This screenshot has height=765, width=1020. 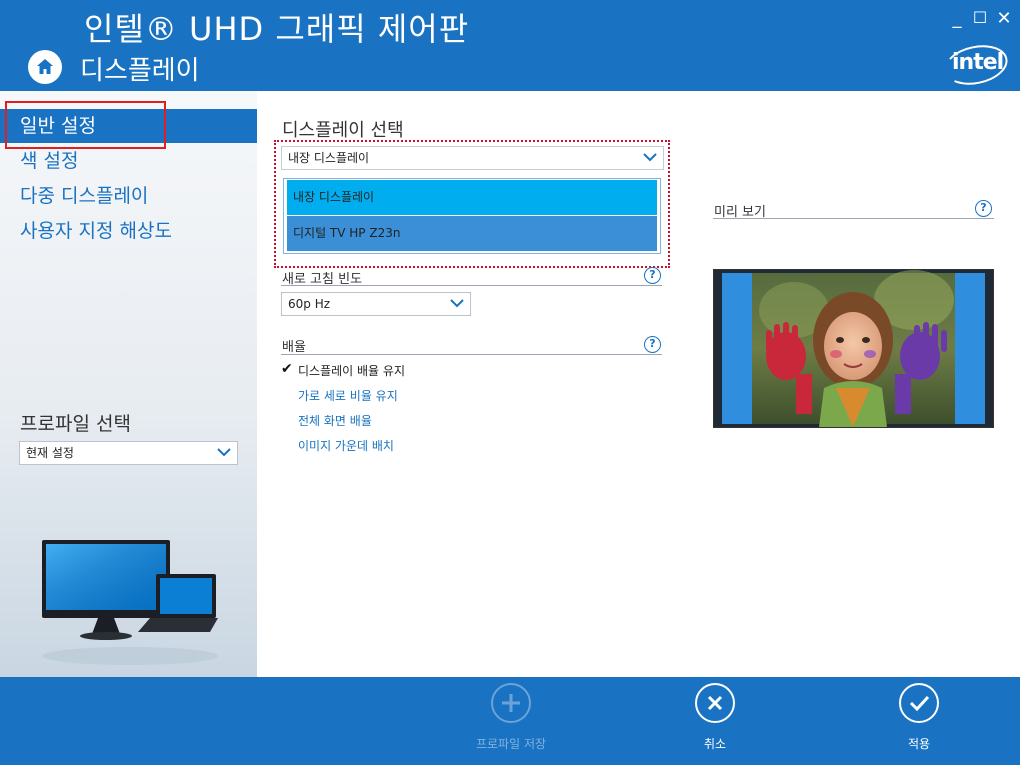 I want to click on display-option-internal: 내장 디스플레이, so click(x=472, y=197).